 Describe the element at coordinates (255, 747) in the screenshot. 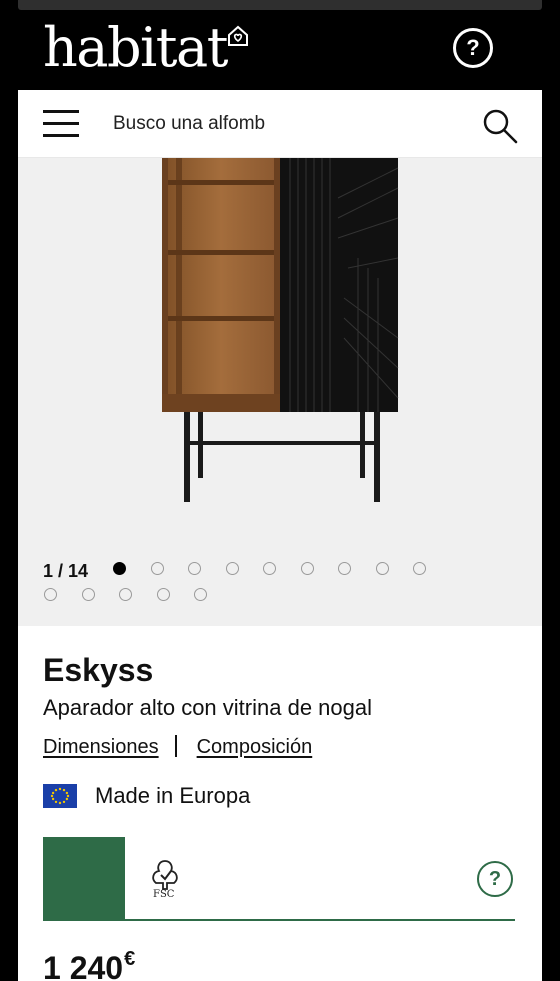

I see `composition-link: Composición` at that location.